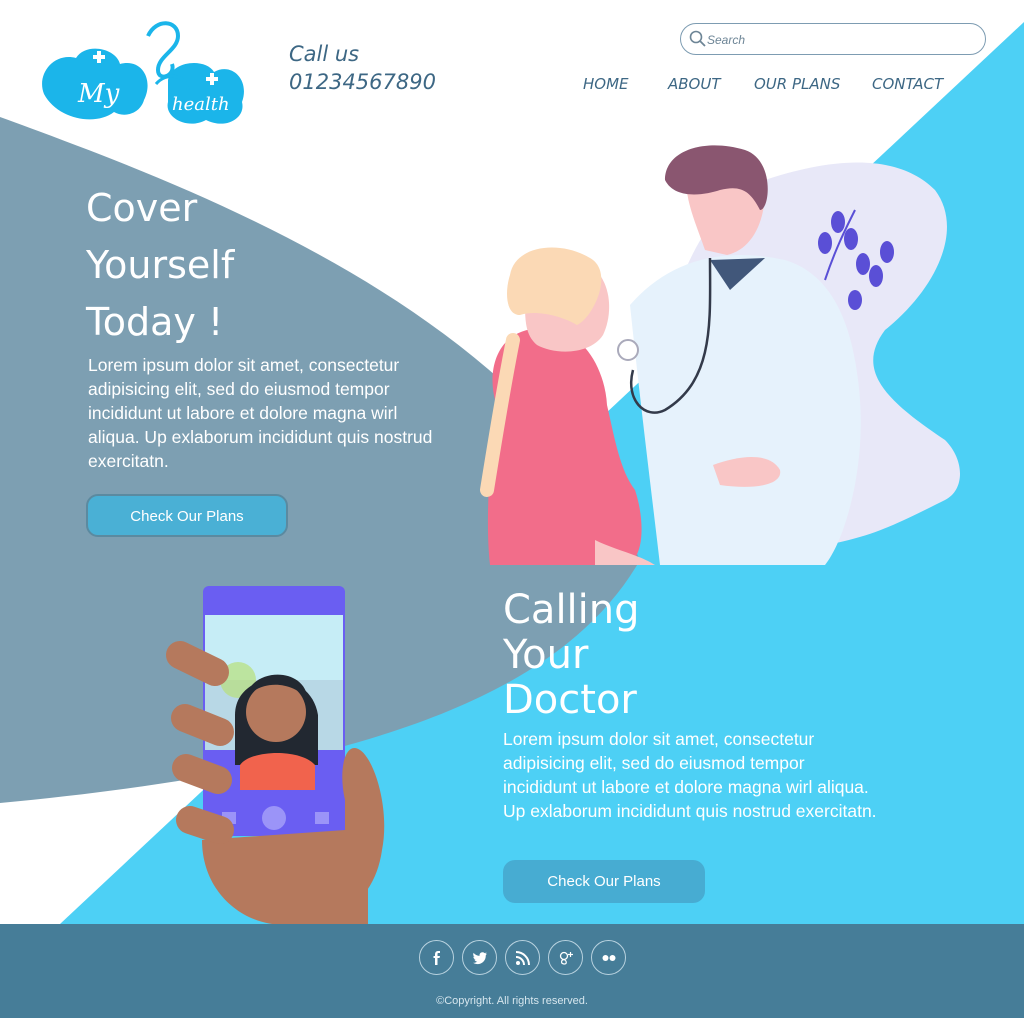 The height and width of the screenshot is (1018, 1024). Describe the element at coordinates (436, 957) in the screenshot. I see `facebook-icon` at that location.